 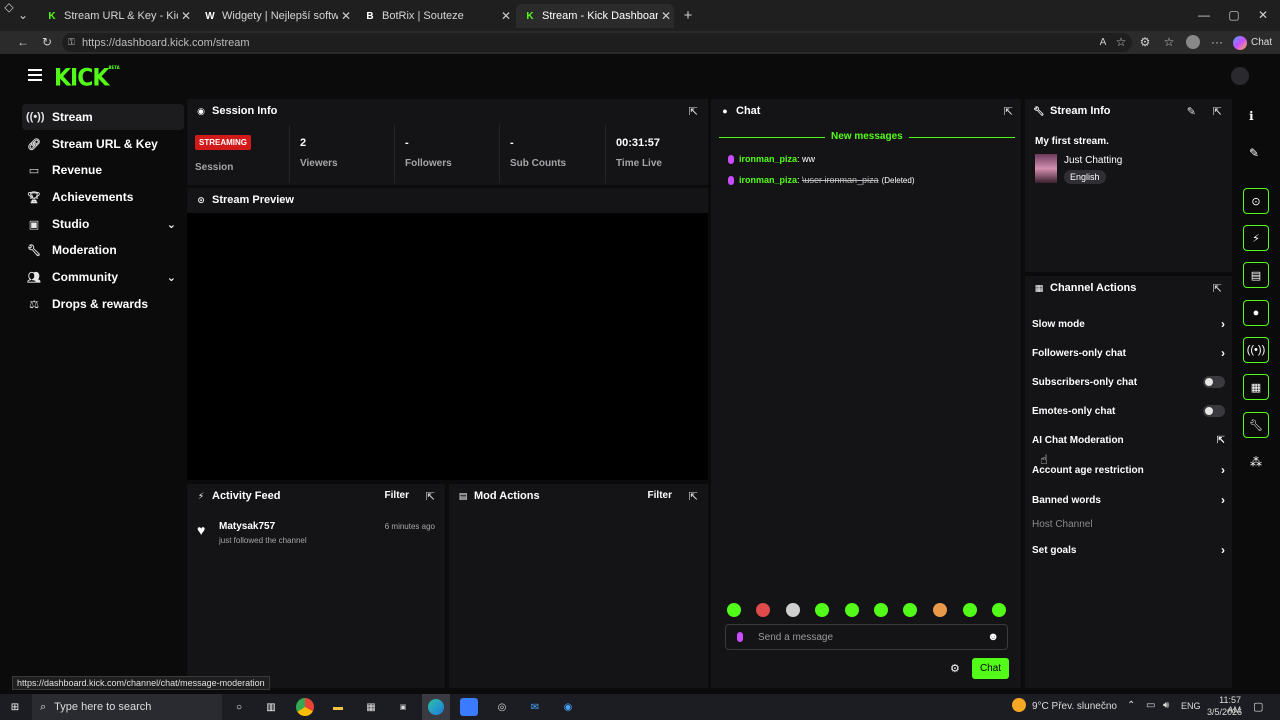 What do you see at coordinates (1214, 382) in the screenshot?
I see `subscribers-only-toggle` at bounding box center [1214, 382].